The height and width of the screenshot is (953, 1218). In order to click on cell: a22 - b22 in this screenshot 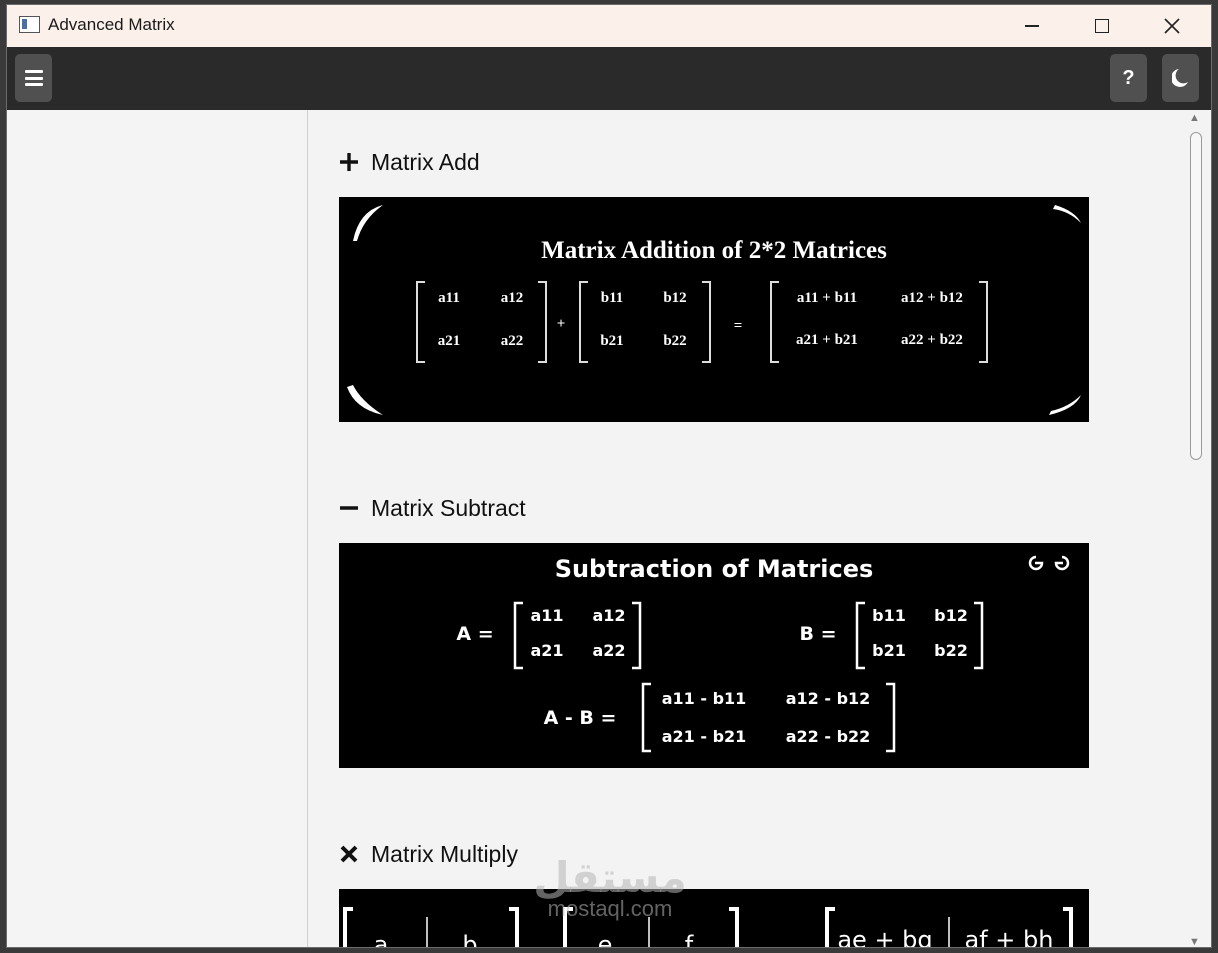, I will do `click(828, 736)`.